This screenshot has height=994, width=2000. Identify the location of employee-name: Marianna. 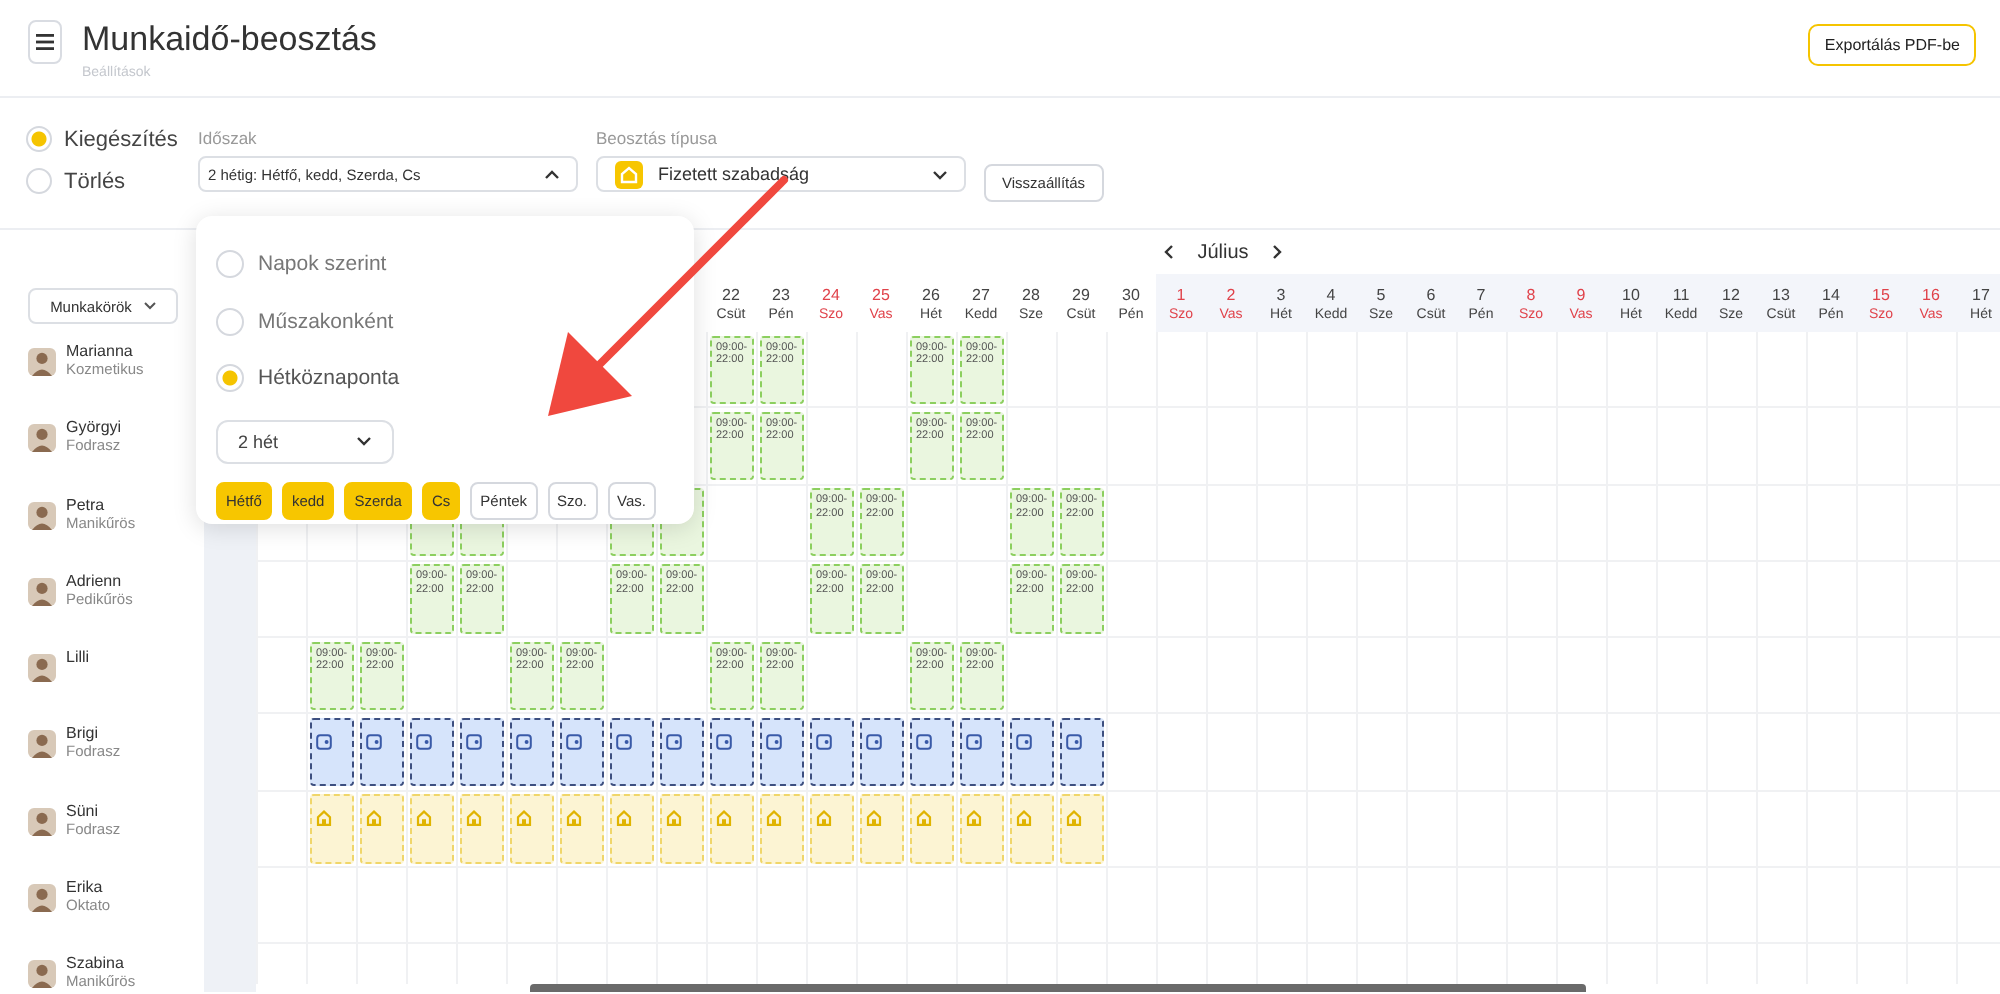
(100, 352).